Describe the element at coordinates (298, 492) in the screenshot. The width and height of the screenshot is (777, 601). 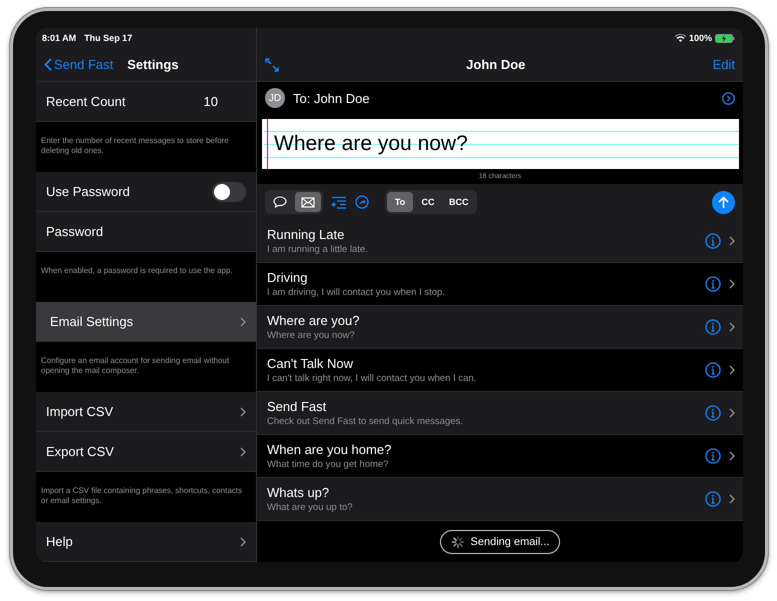
I see `phrase-title: Whats up?` at that location.